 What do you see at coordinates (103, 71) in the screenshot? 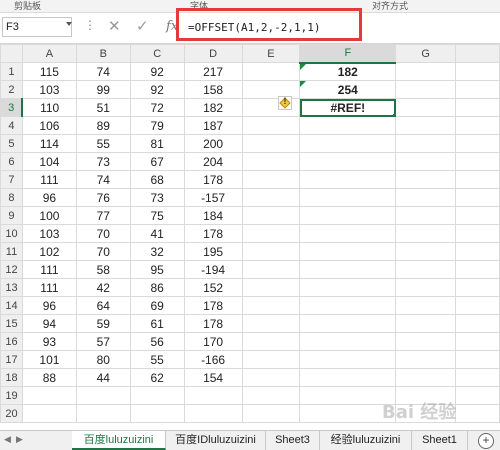
I see `cell-b1: 74` at bounding box center [103, 71].